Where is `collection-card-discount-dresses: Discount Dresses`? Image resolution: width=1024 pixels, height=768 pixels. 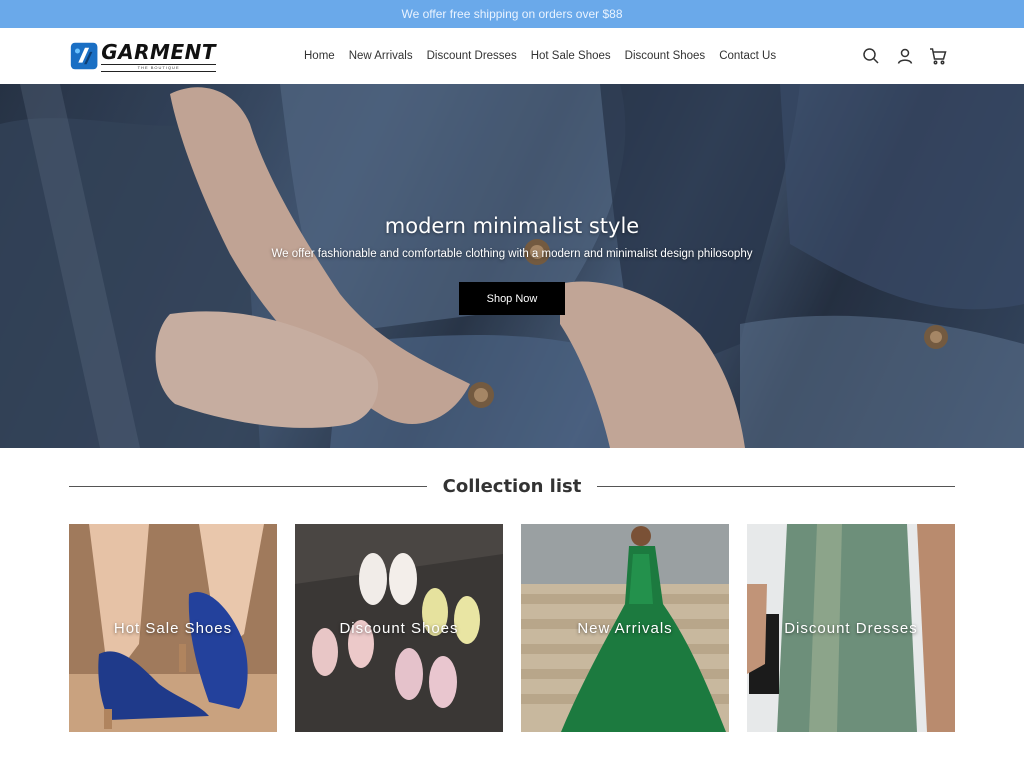 collection-card-discount-dresses: Discount Dresses is located at coordinates (851, 628).